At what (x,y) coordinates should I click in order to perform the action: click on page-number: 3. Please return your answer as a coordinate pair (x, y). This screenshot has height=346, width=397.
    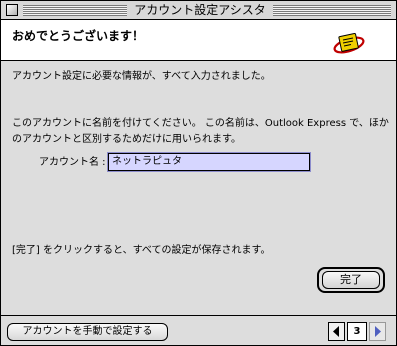
    Looking at the image, I should click on (357, 331).